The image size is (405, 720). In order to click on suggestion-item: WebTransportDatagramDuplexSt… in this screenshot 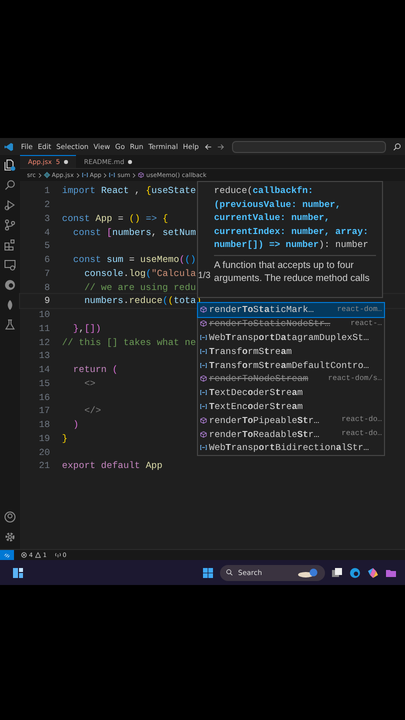, I will do `click(291, 337)`.